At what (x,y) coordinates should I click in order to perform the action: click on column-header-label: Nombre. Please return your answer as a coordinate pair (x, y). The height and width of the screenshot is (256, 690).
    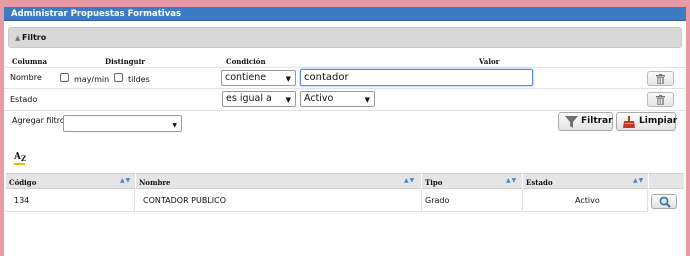
    Looking at the image, I should click on (155, 182).